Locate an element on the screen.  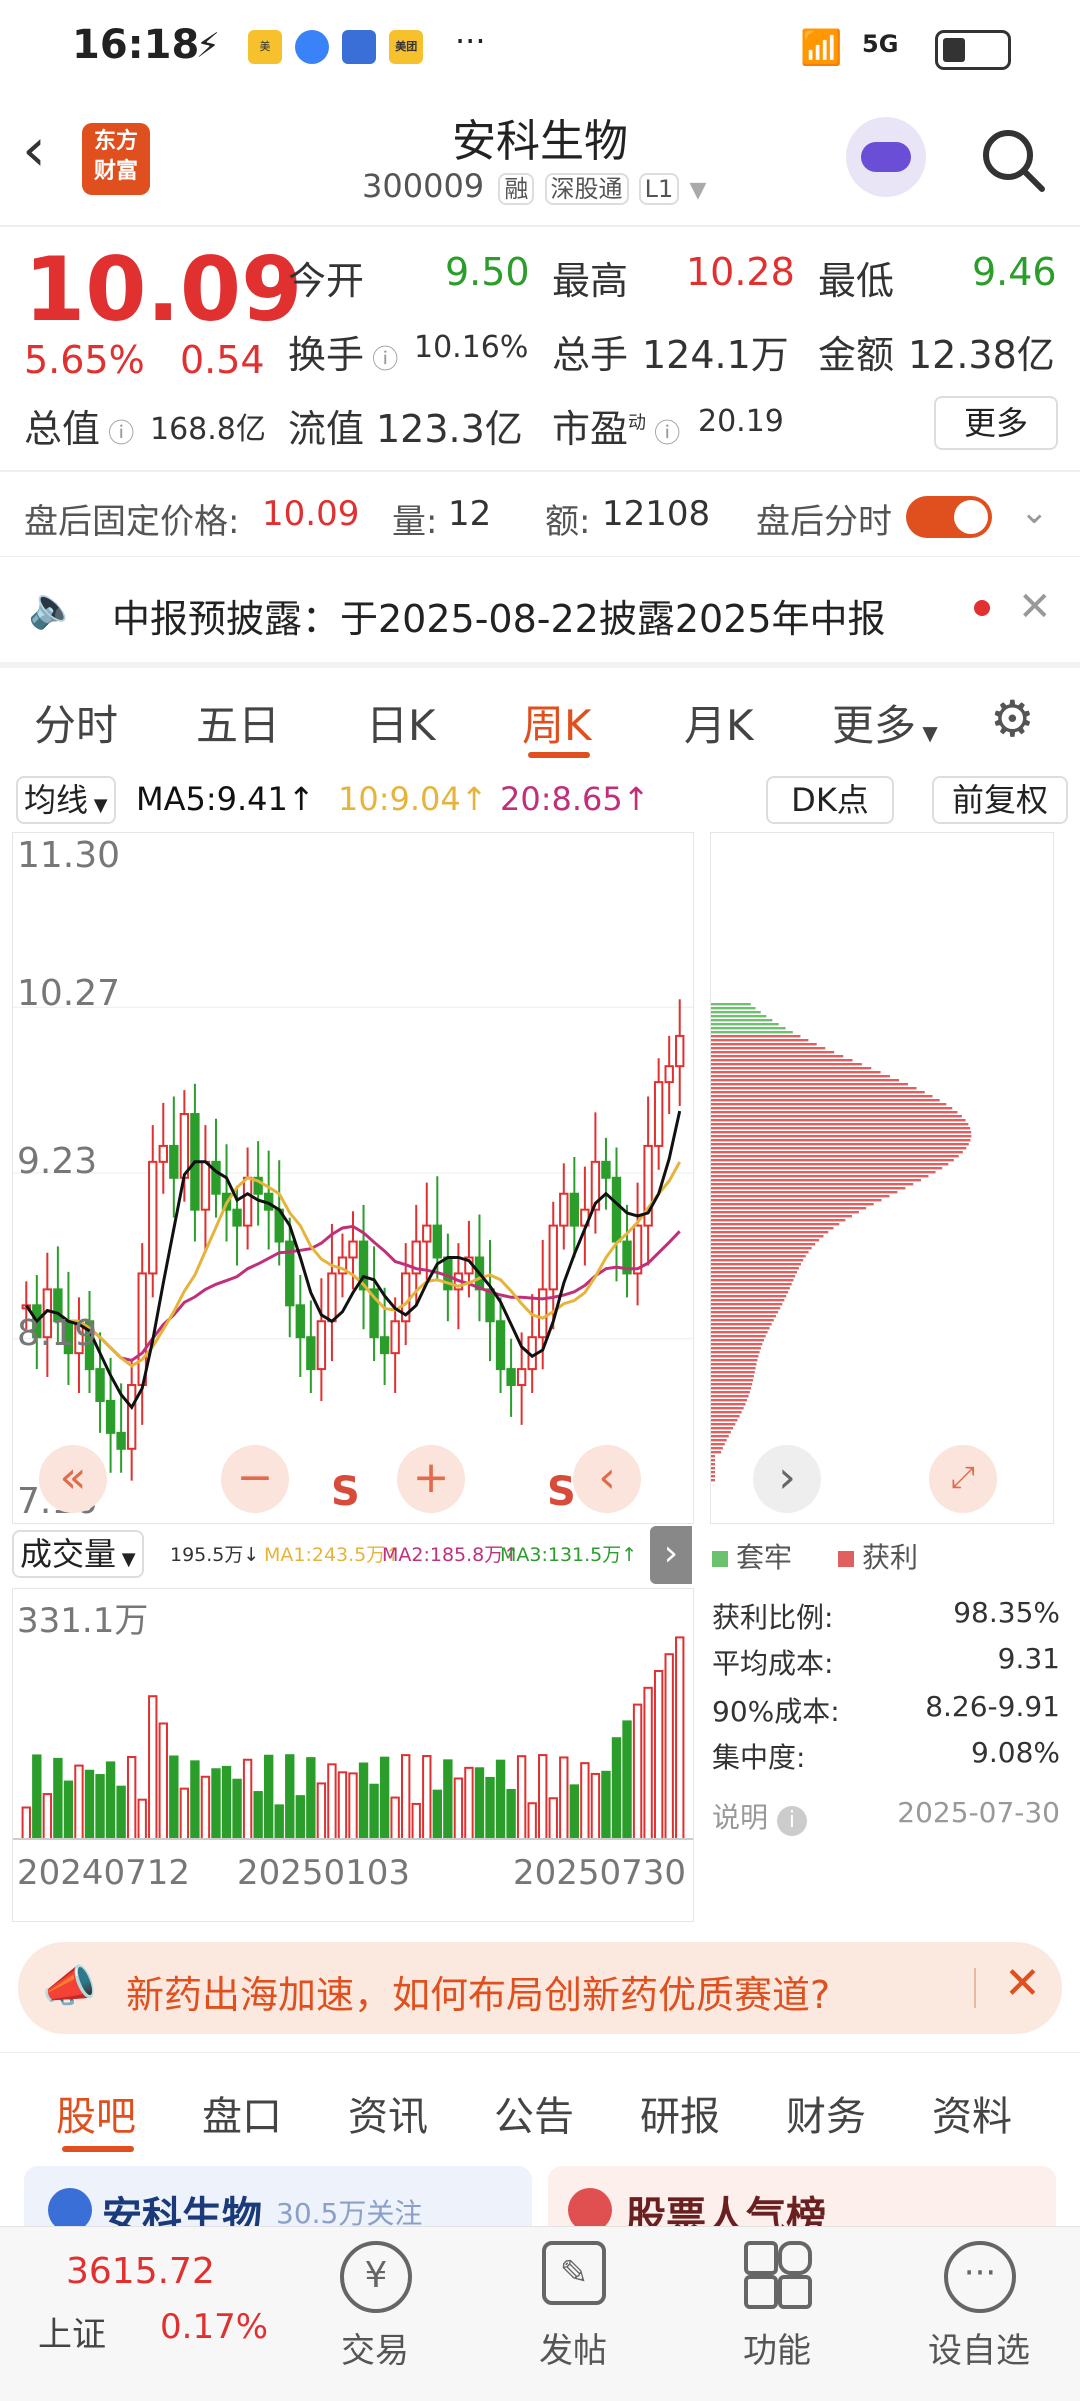
network-label: 5G is located at coordinates (880, 44).